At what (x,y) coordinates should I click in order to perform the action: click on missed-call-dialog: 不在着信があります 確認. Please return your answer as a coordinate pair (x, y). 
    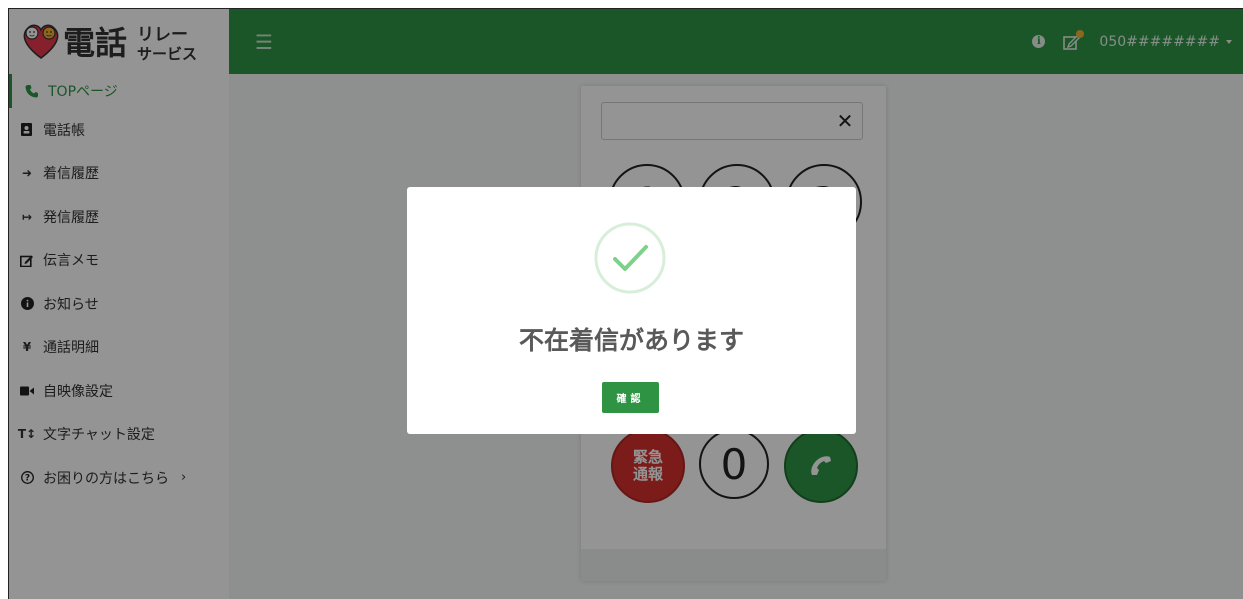
    Looking at the image, I should click on (631, 310).